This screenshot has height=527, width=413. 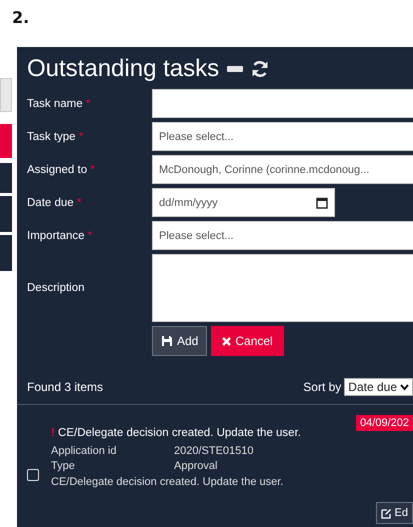 I want to click on text-input, so click(x=282, y=103).